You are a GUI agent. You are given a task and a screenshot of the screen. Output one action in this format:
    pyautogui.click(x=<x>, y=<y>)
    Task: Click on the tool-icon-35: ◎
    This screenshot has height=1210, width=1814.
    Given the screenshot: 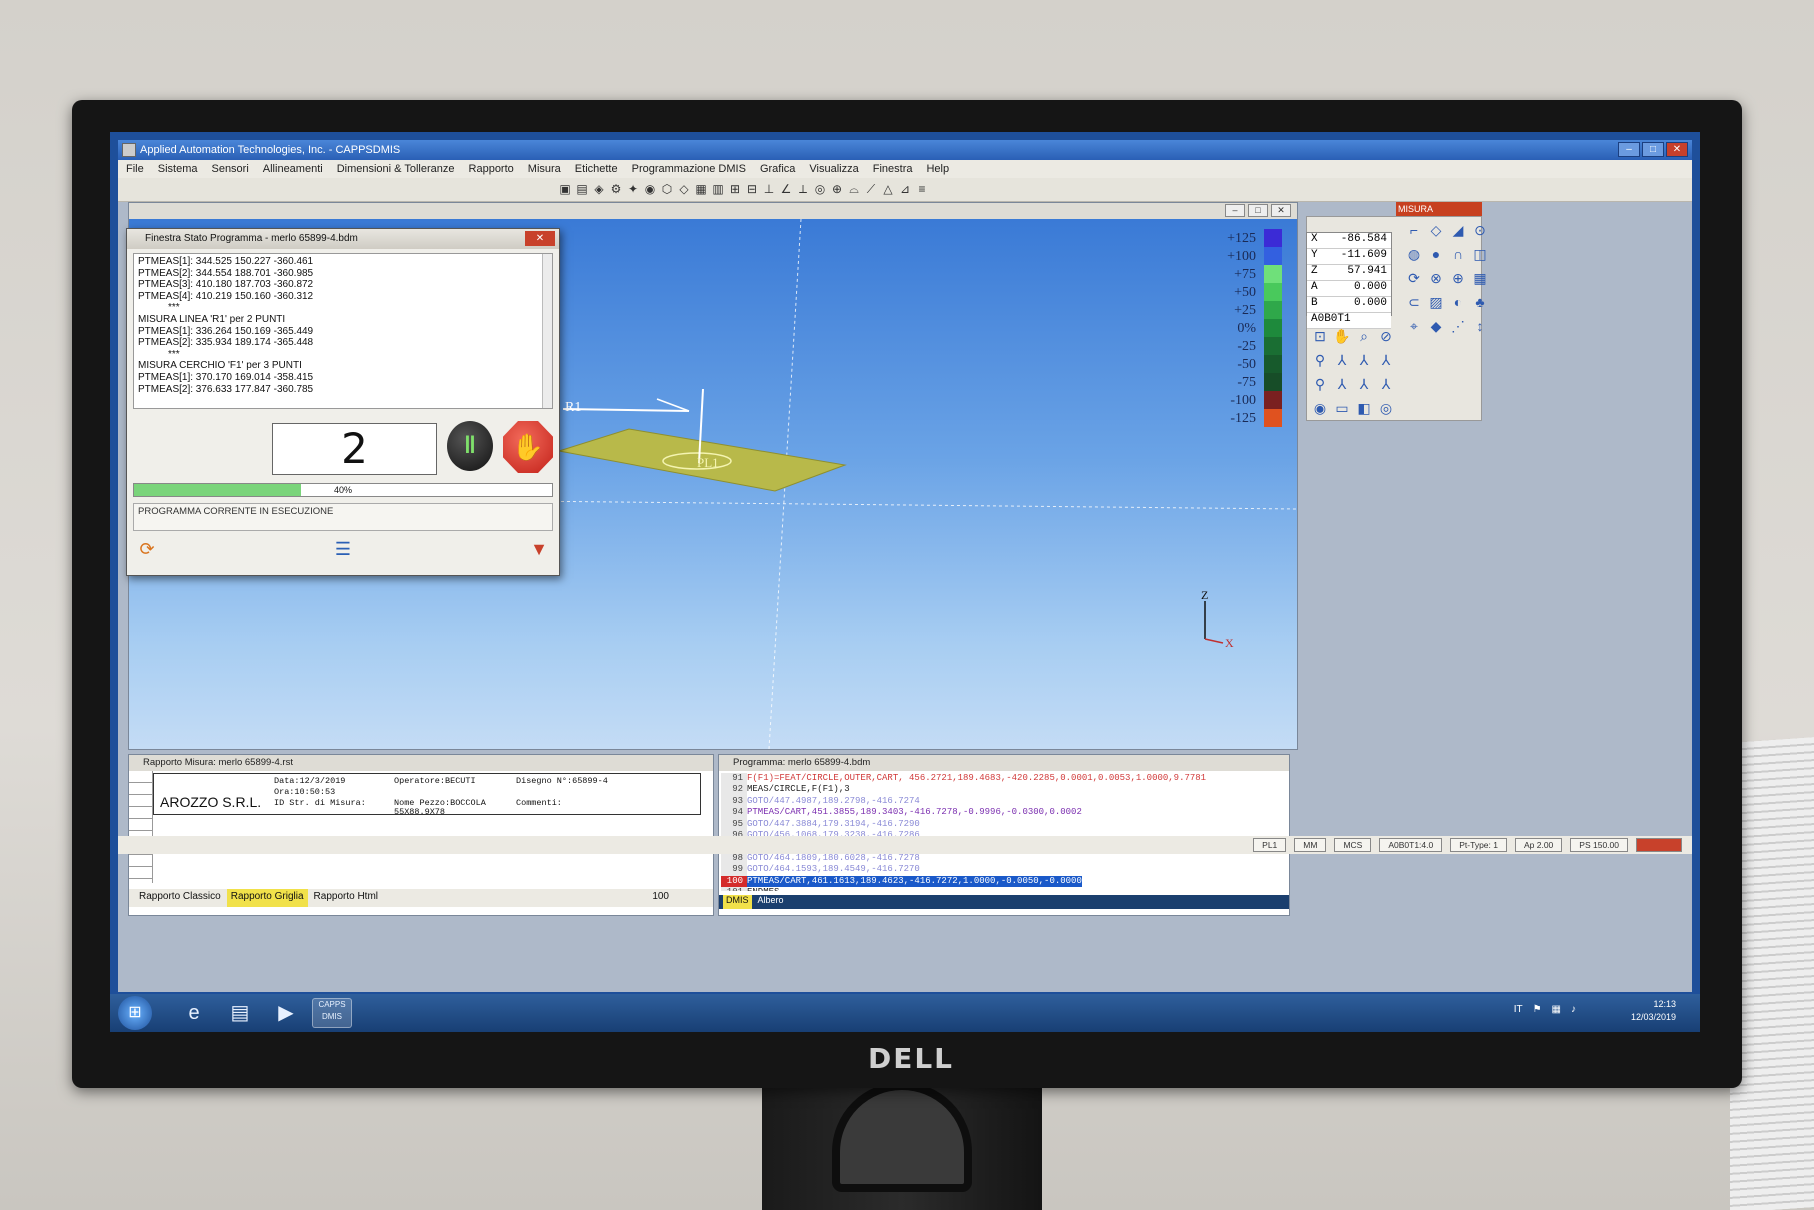 What is the action you would take?
    pyautogui.click(x=1386, y=408)
    